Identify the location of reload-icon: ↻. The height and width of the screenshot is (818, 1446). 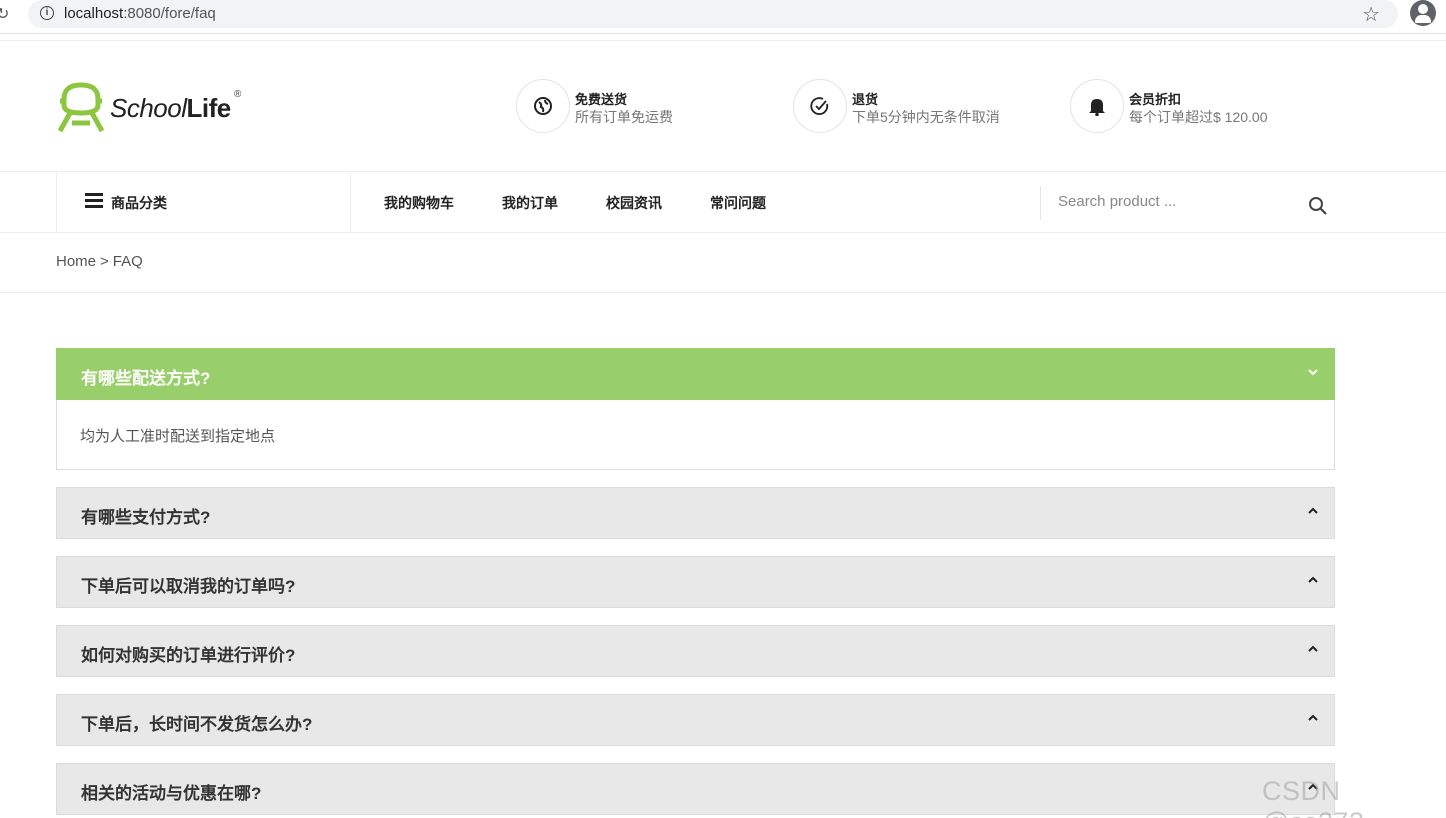
(4, 14).